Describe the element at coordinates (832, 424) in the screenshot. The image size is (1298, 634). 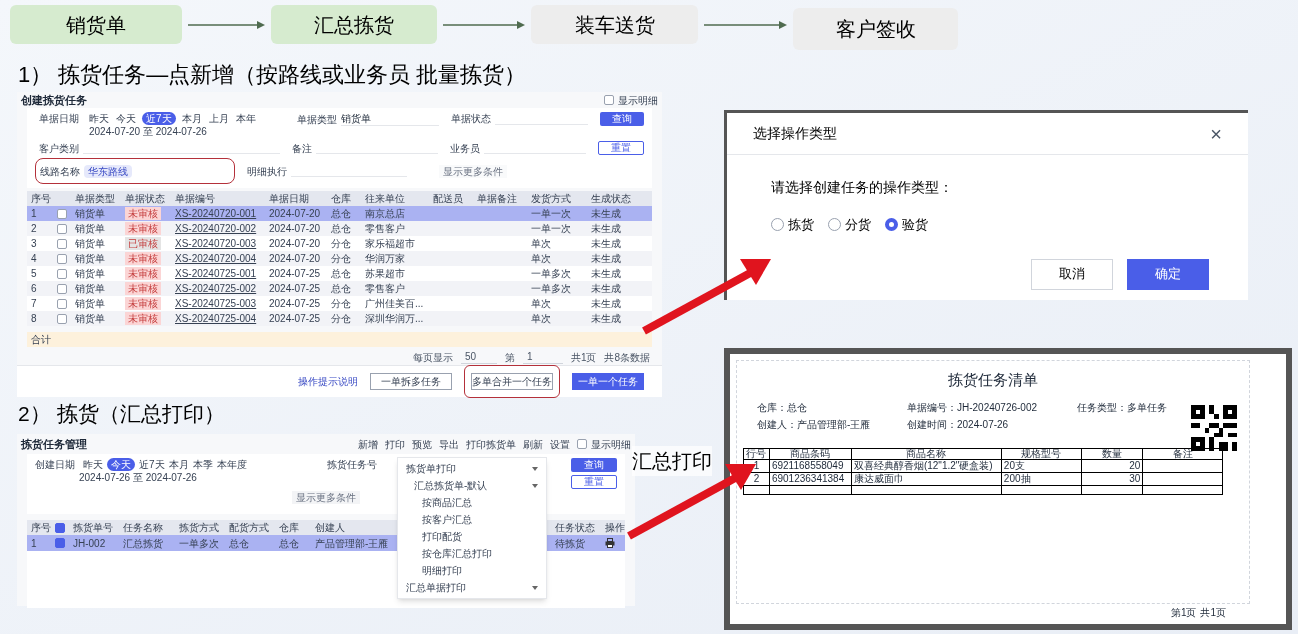
I see `document-field: 创建人：产品管理部-王雁` at that location.